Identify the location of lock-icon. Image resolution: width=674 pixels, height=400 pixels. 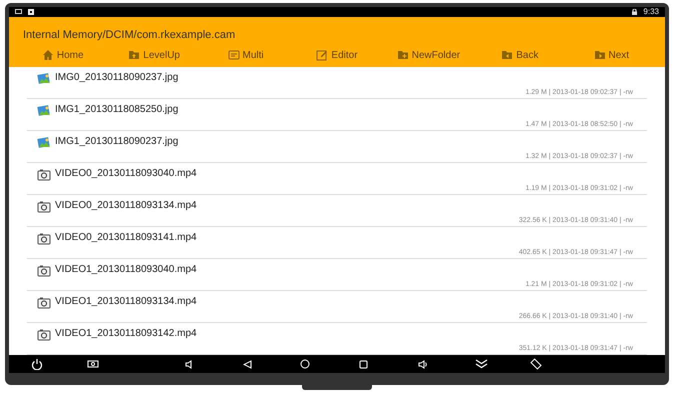
(635, 12).